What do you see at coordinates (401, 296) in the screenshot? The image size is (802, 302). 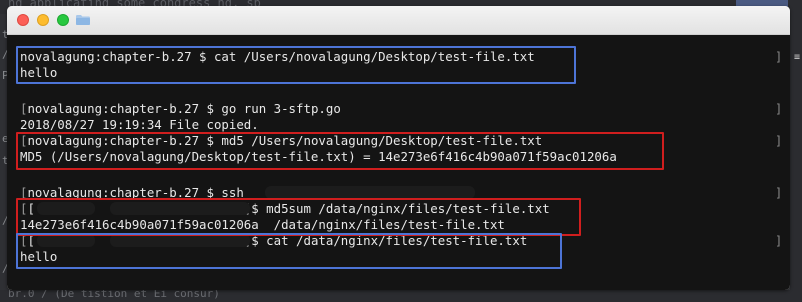 I see `editor-background-bottom: br.0 / (De tistion et Ei consur)` at bounding box center [401, 296].